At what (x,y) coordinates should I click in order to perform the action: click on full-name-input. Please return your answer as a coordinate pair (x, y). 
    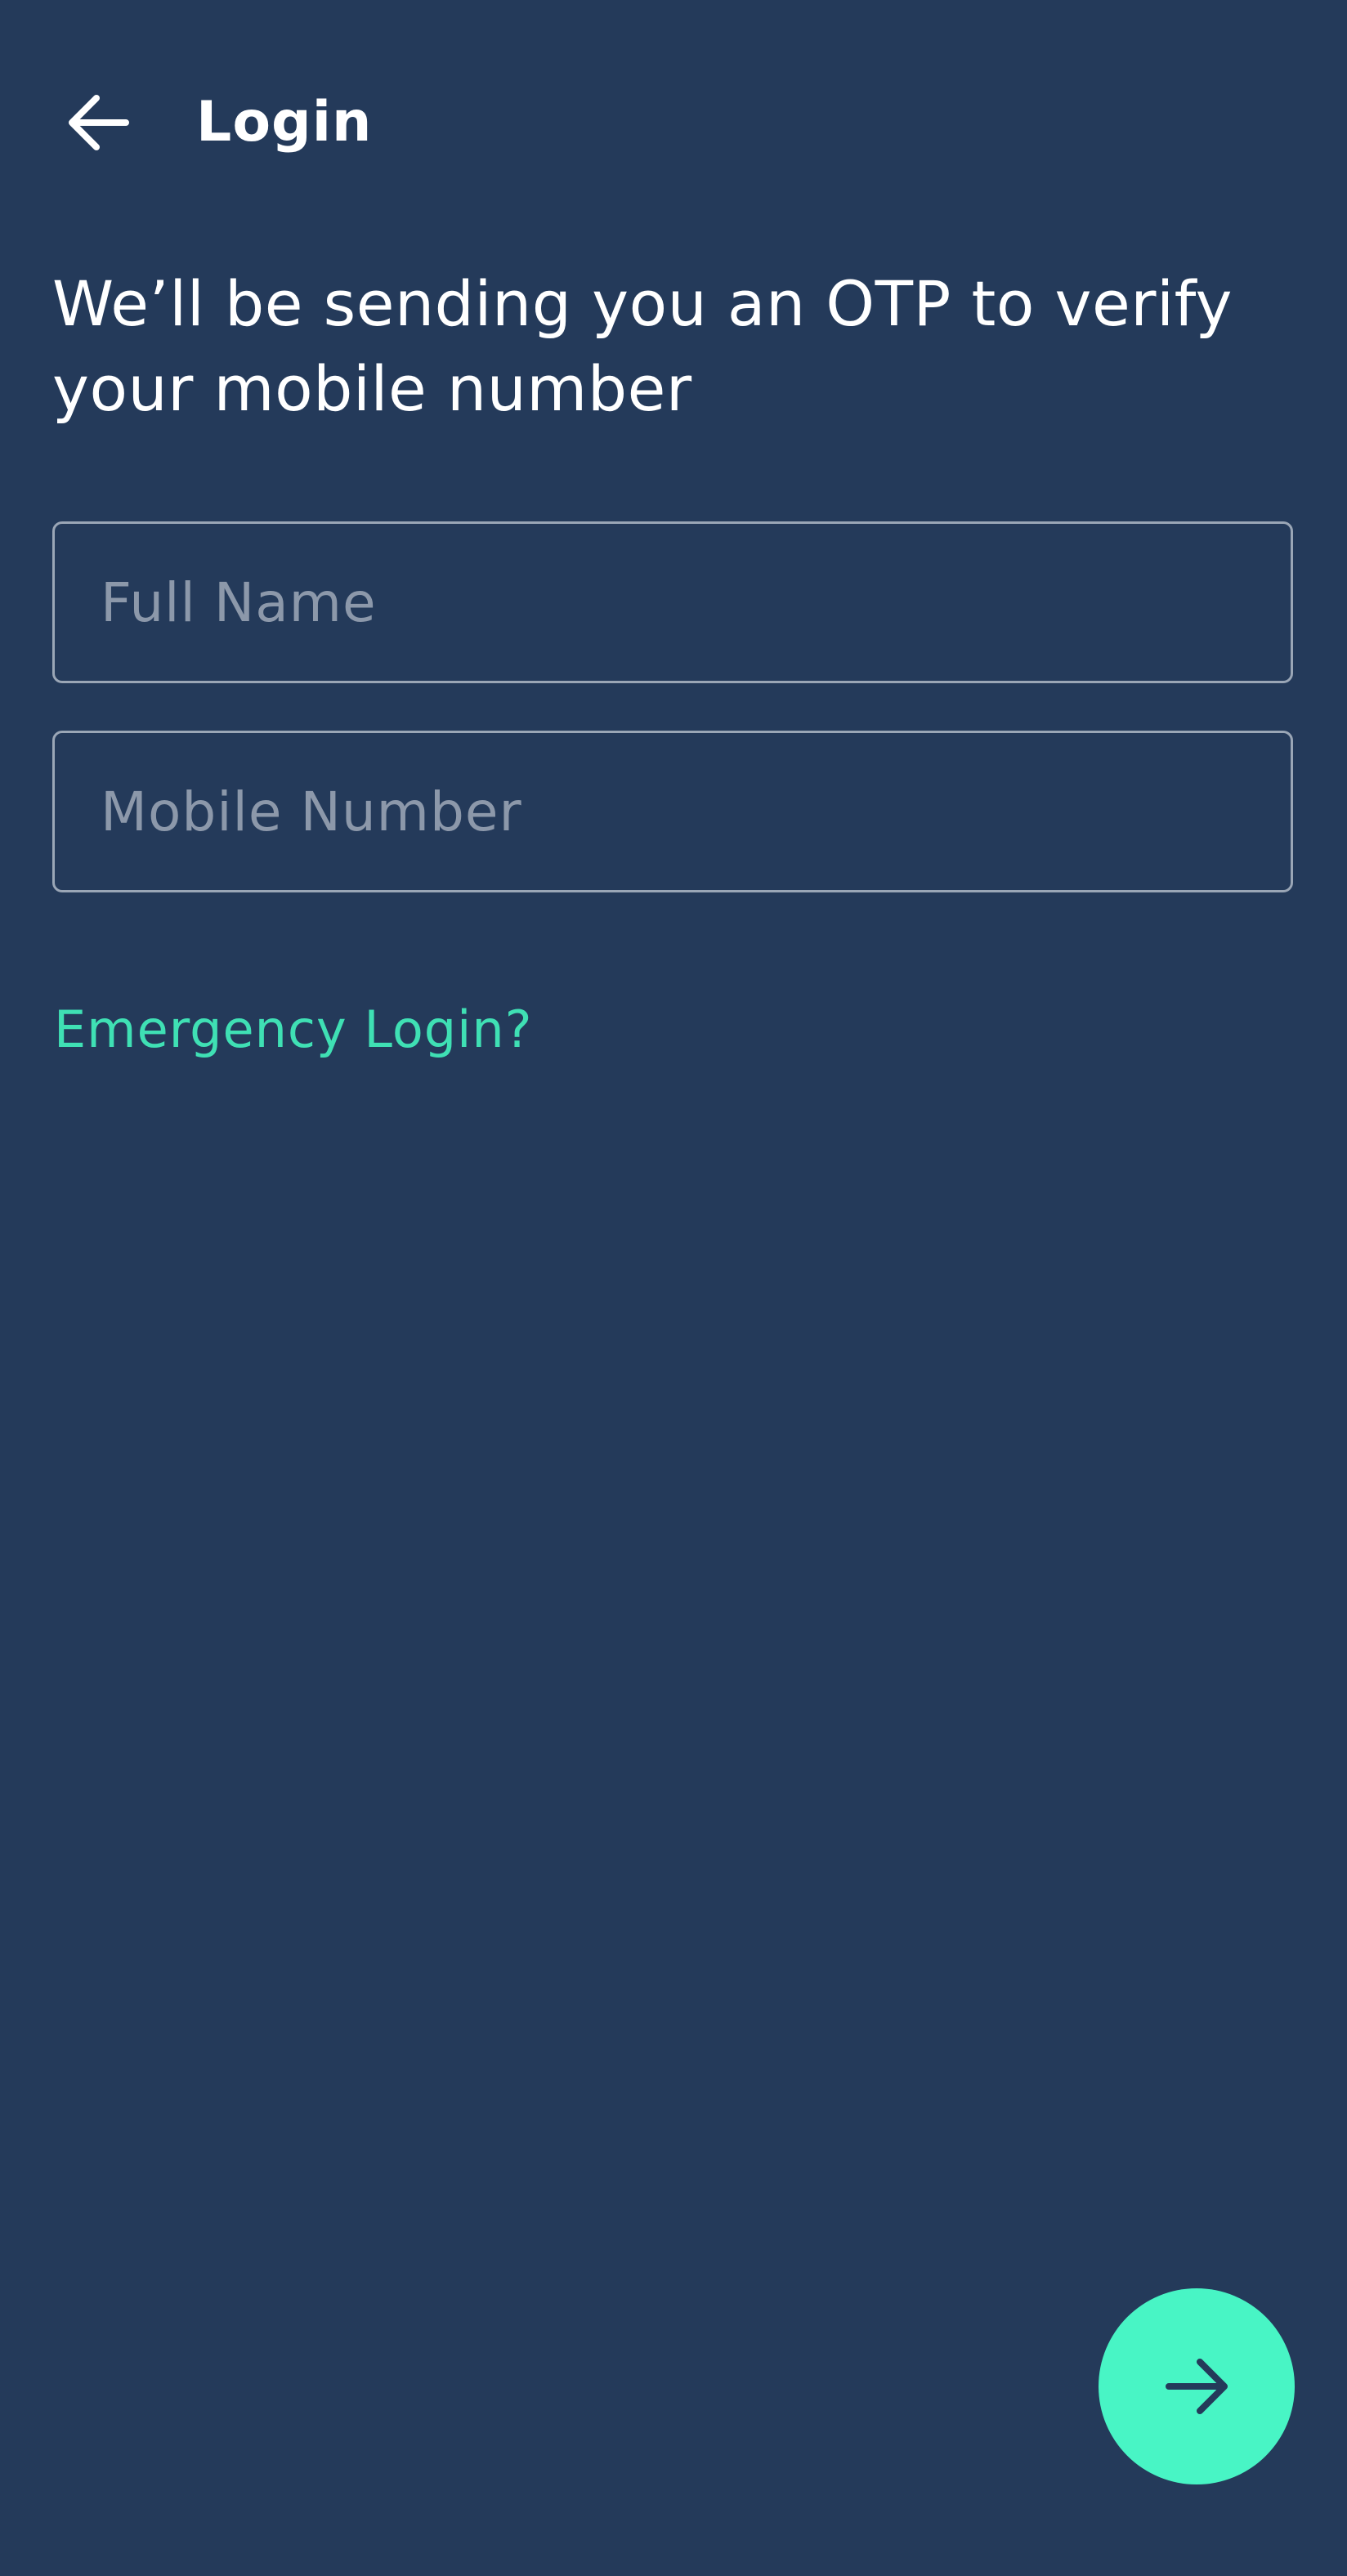
    Looking at the image, I should click on (673, 602).